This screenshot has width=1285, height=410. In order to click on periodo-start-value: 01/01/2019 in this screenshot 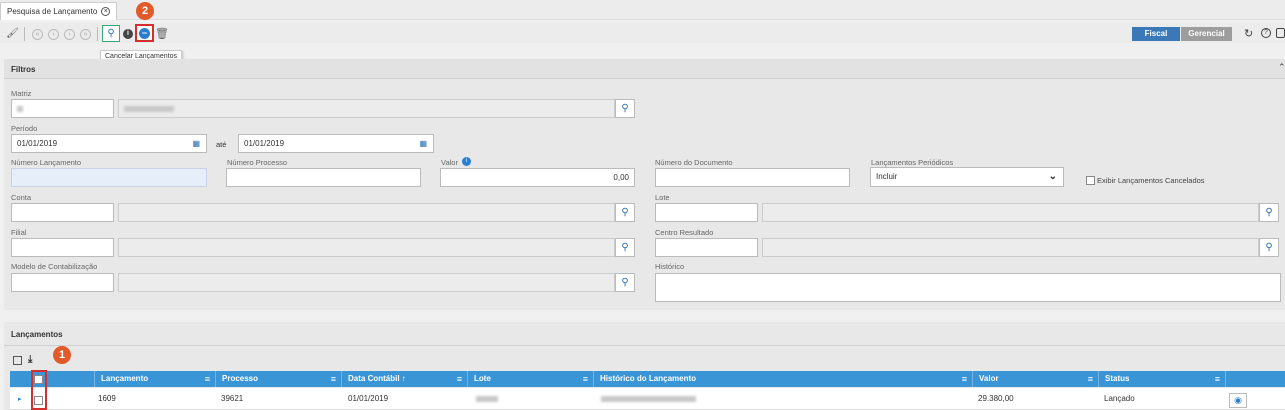, I will do `click(37, 143)`.